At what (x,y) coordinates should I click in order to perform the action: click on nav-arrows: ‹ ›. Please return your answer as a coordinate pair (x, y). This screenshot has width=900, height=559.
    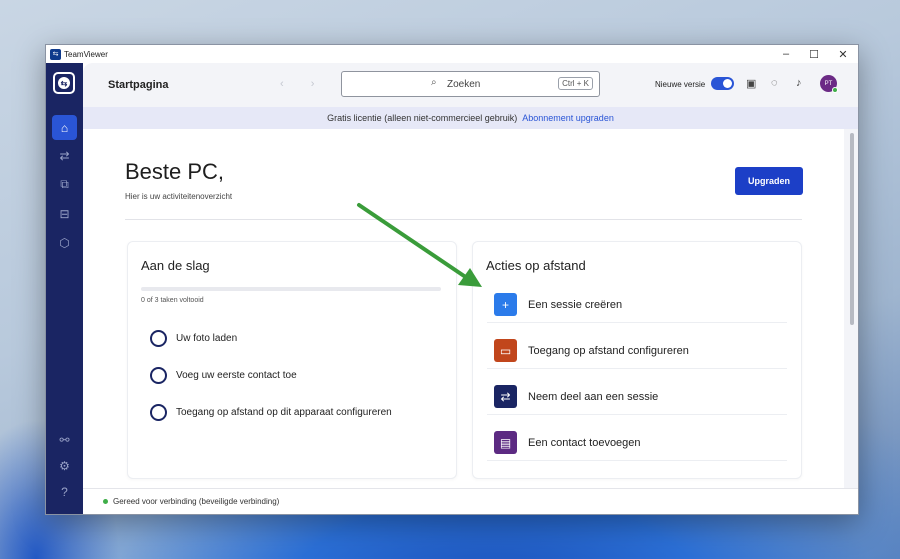
    Looking at the image, I should click on (303, 84).